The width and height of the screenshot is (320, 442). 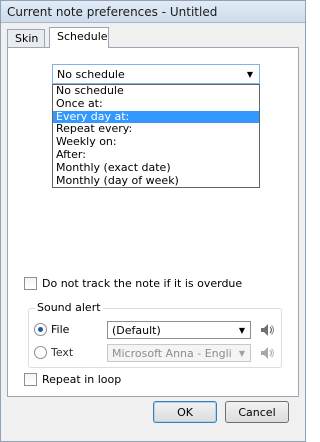 What do you see at coordinates (156, 181) in the screenshot?
I see `dropdown-option-monthly-day-of-week: Monthly (day of week)` at bounding box center [156, 181].